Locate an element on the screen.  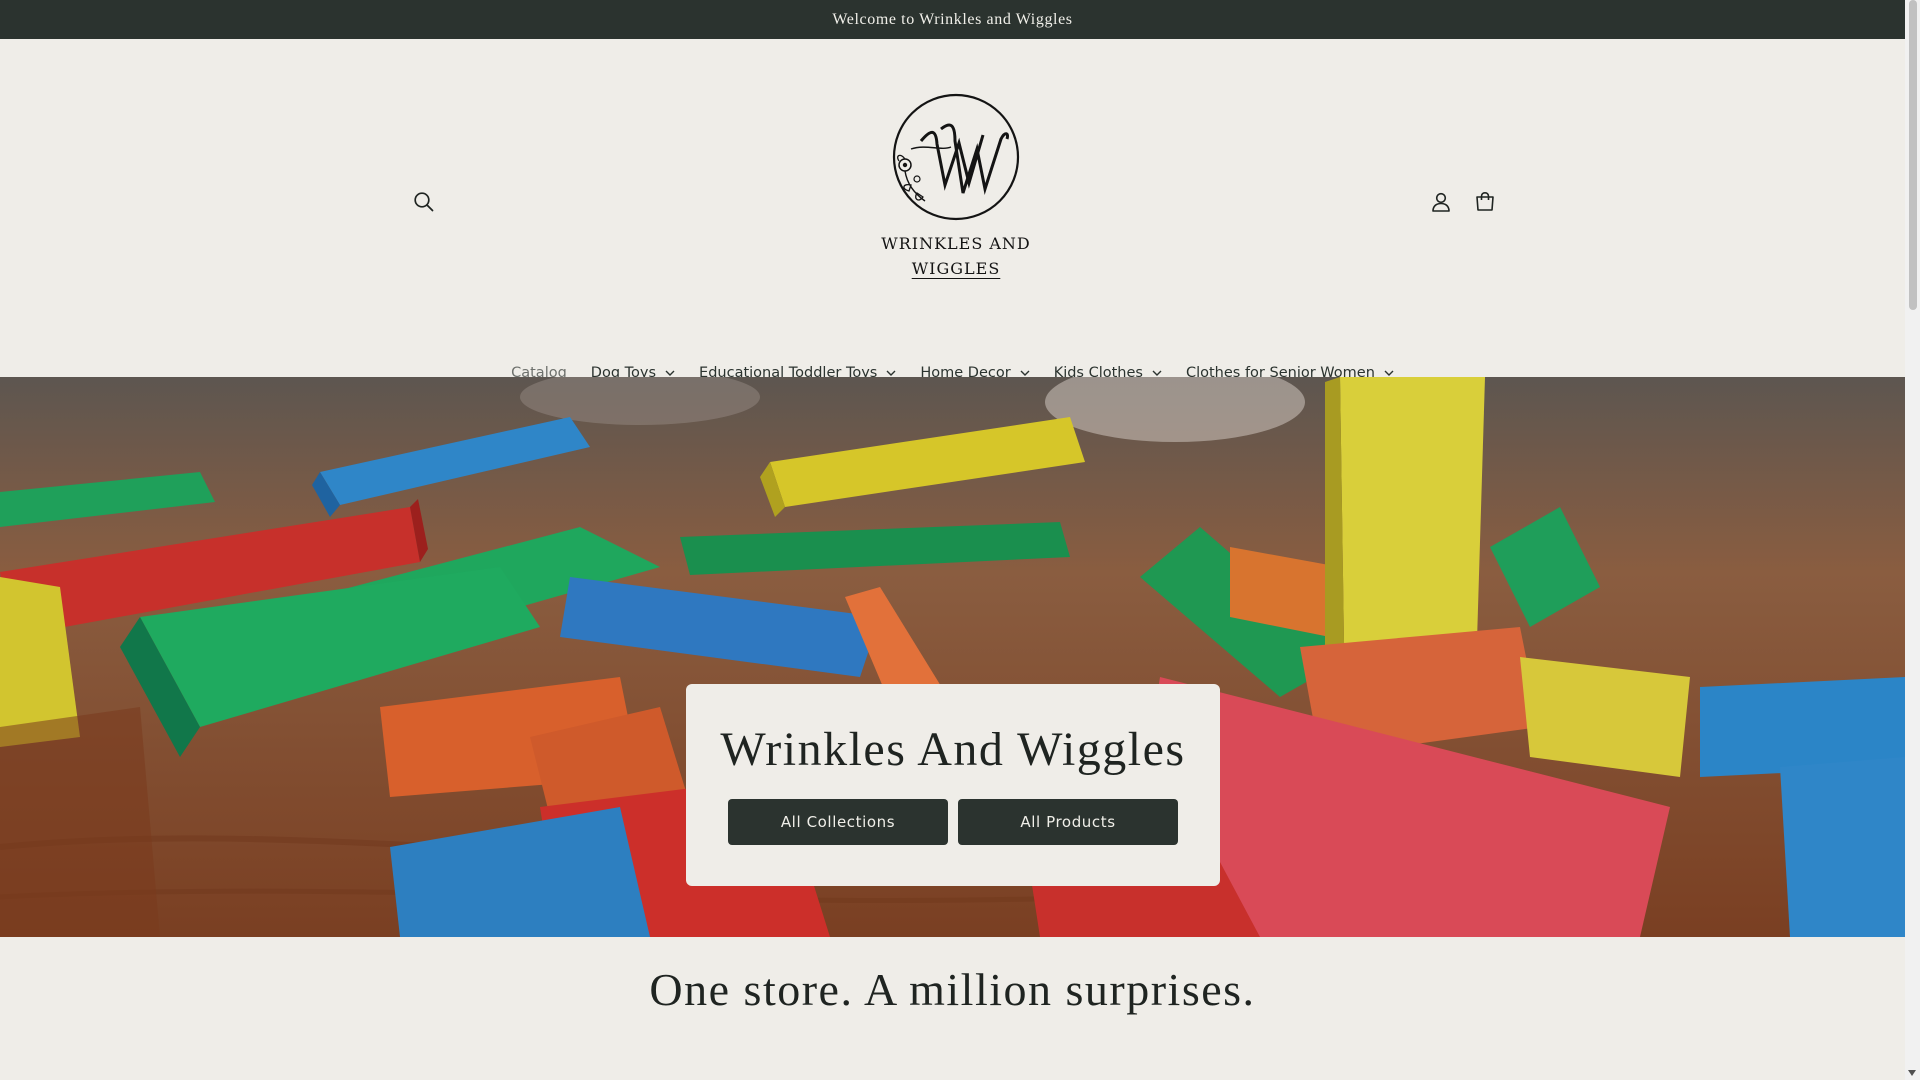
all-collections-button: All Collections is located at coordinates (838, 822).